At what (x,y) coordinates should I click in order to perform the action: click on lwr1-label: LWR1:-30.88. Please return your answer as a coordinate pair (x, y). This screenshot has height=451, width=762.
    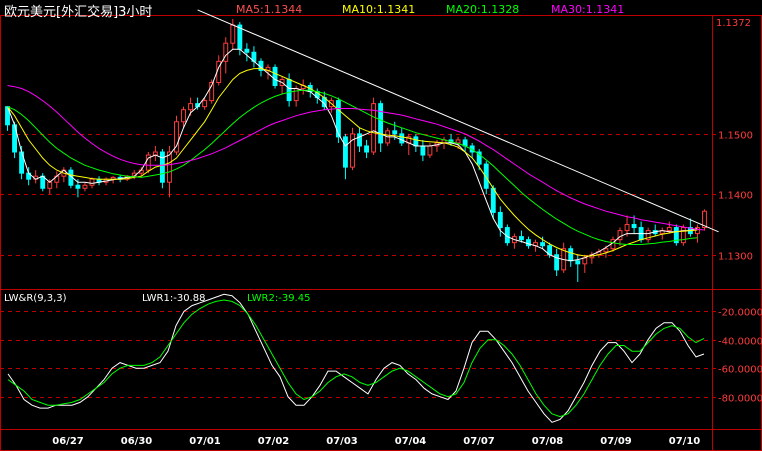
    Looking at the image, I should click on (174, 298).